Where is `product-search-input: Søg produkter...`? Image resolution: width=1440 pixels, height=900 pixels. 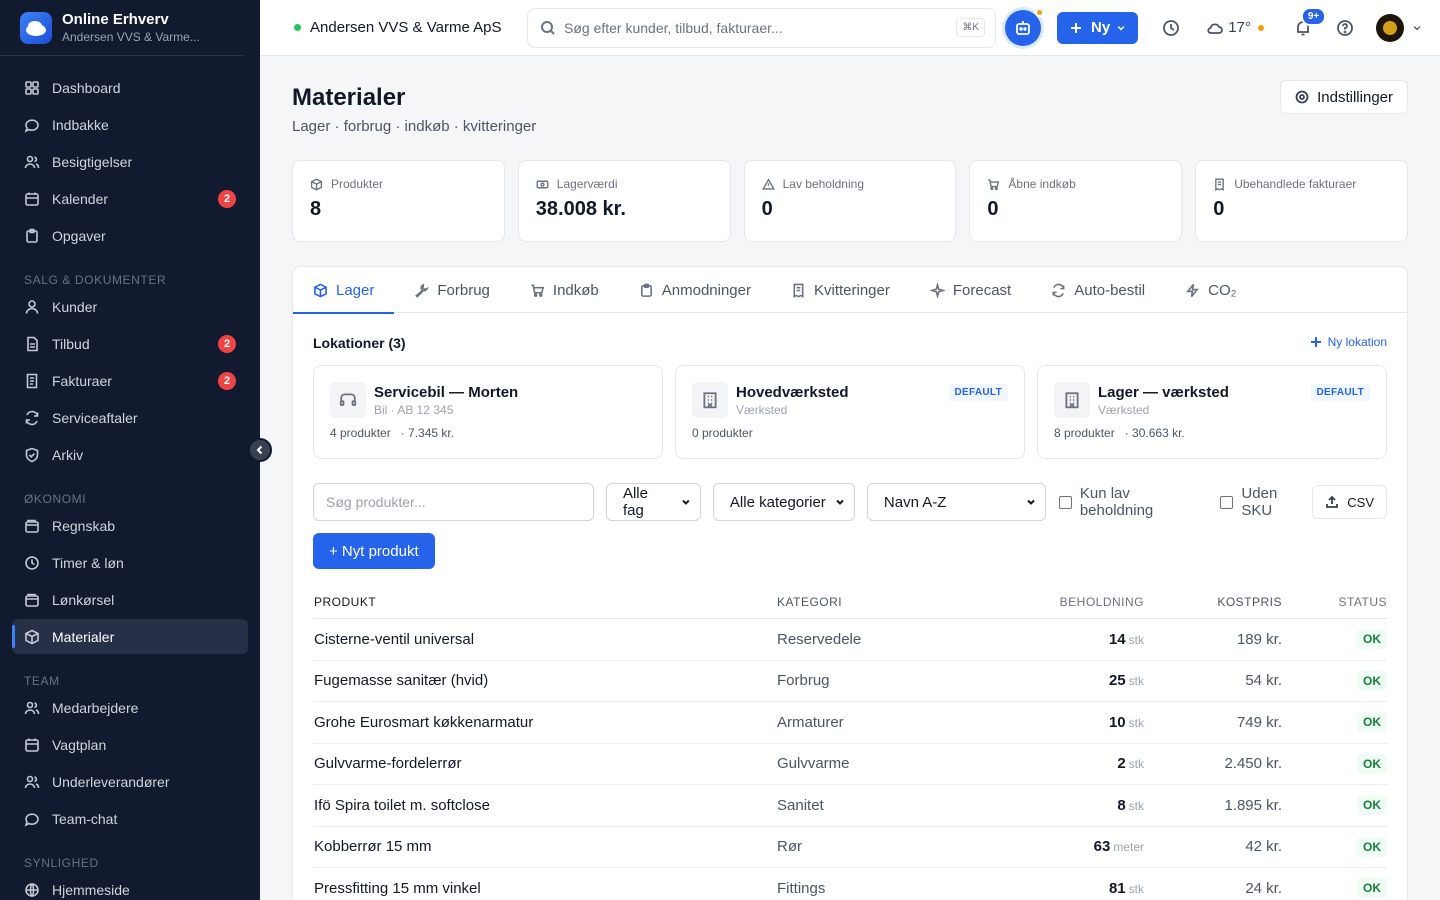 product-search-input: Søg produkter... is located at coordinates (453, 502).